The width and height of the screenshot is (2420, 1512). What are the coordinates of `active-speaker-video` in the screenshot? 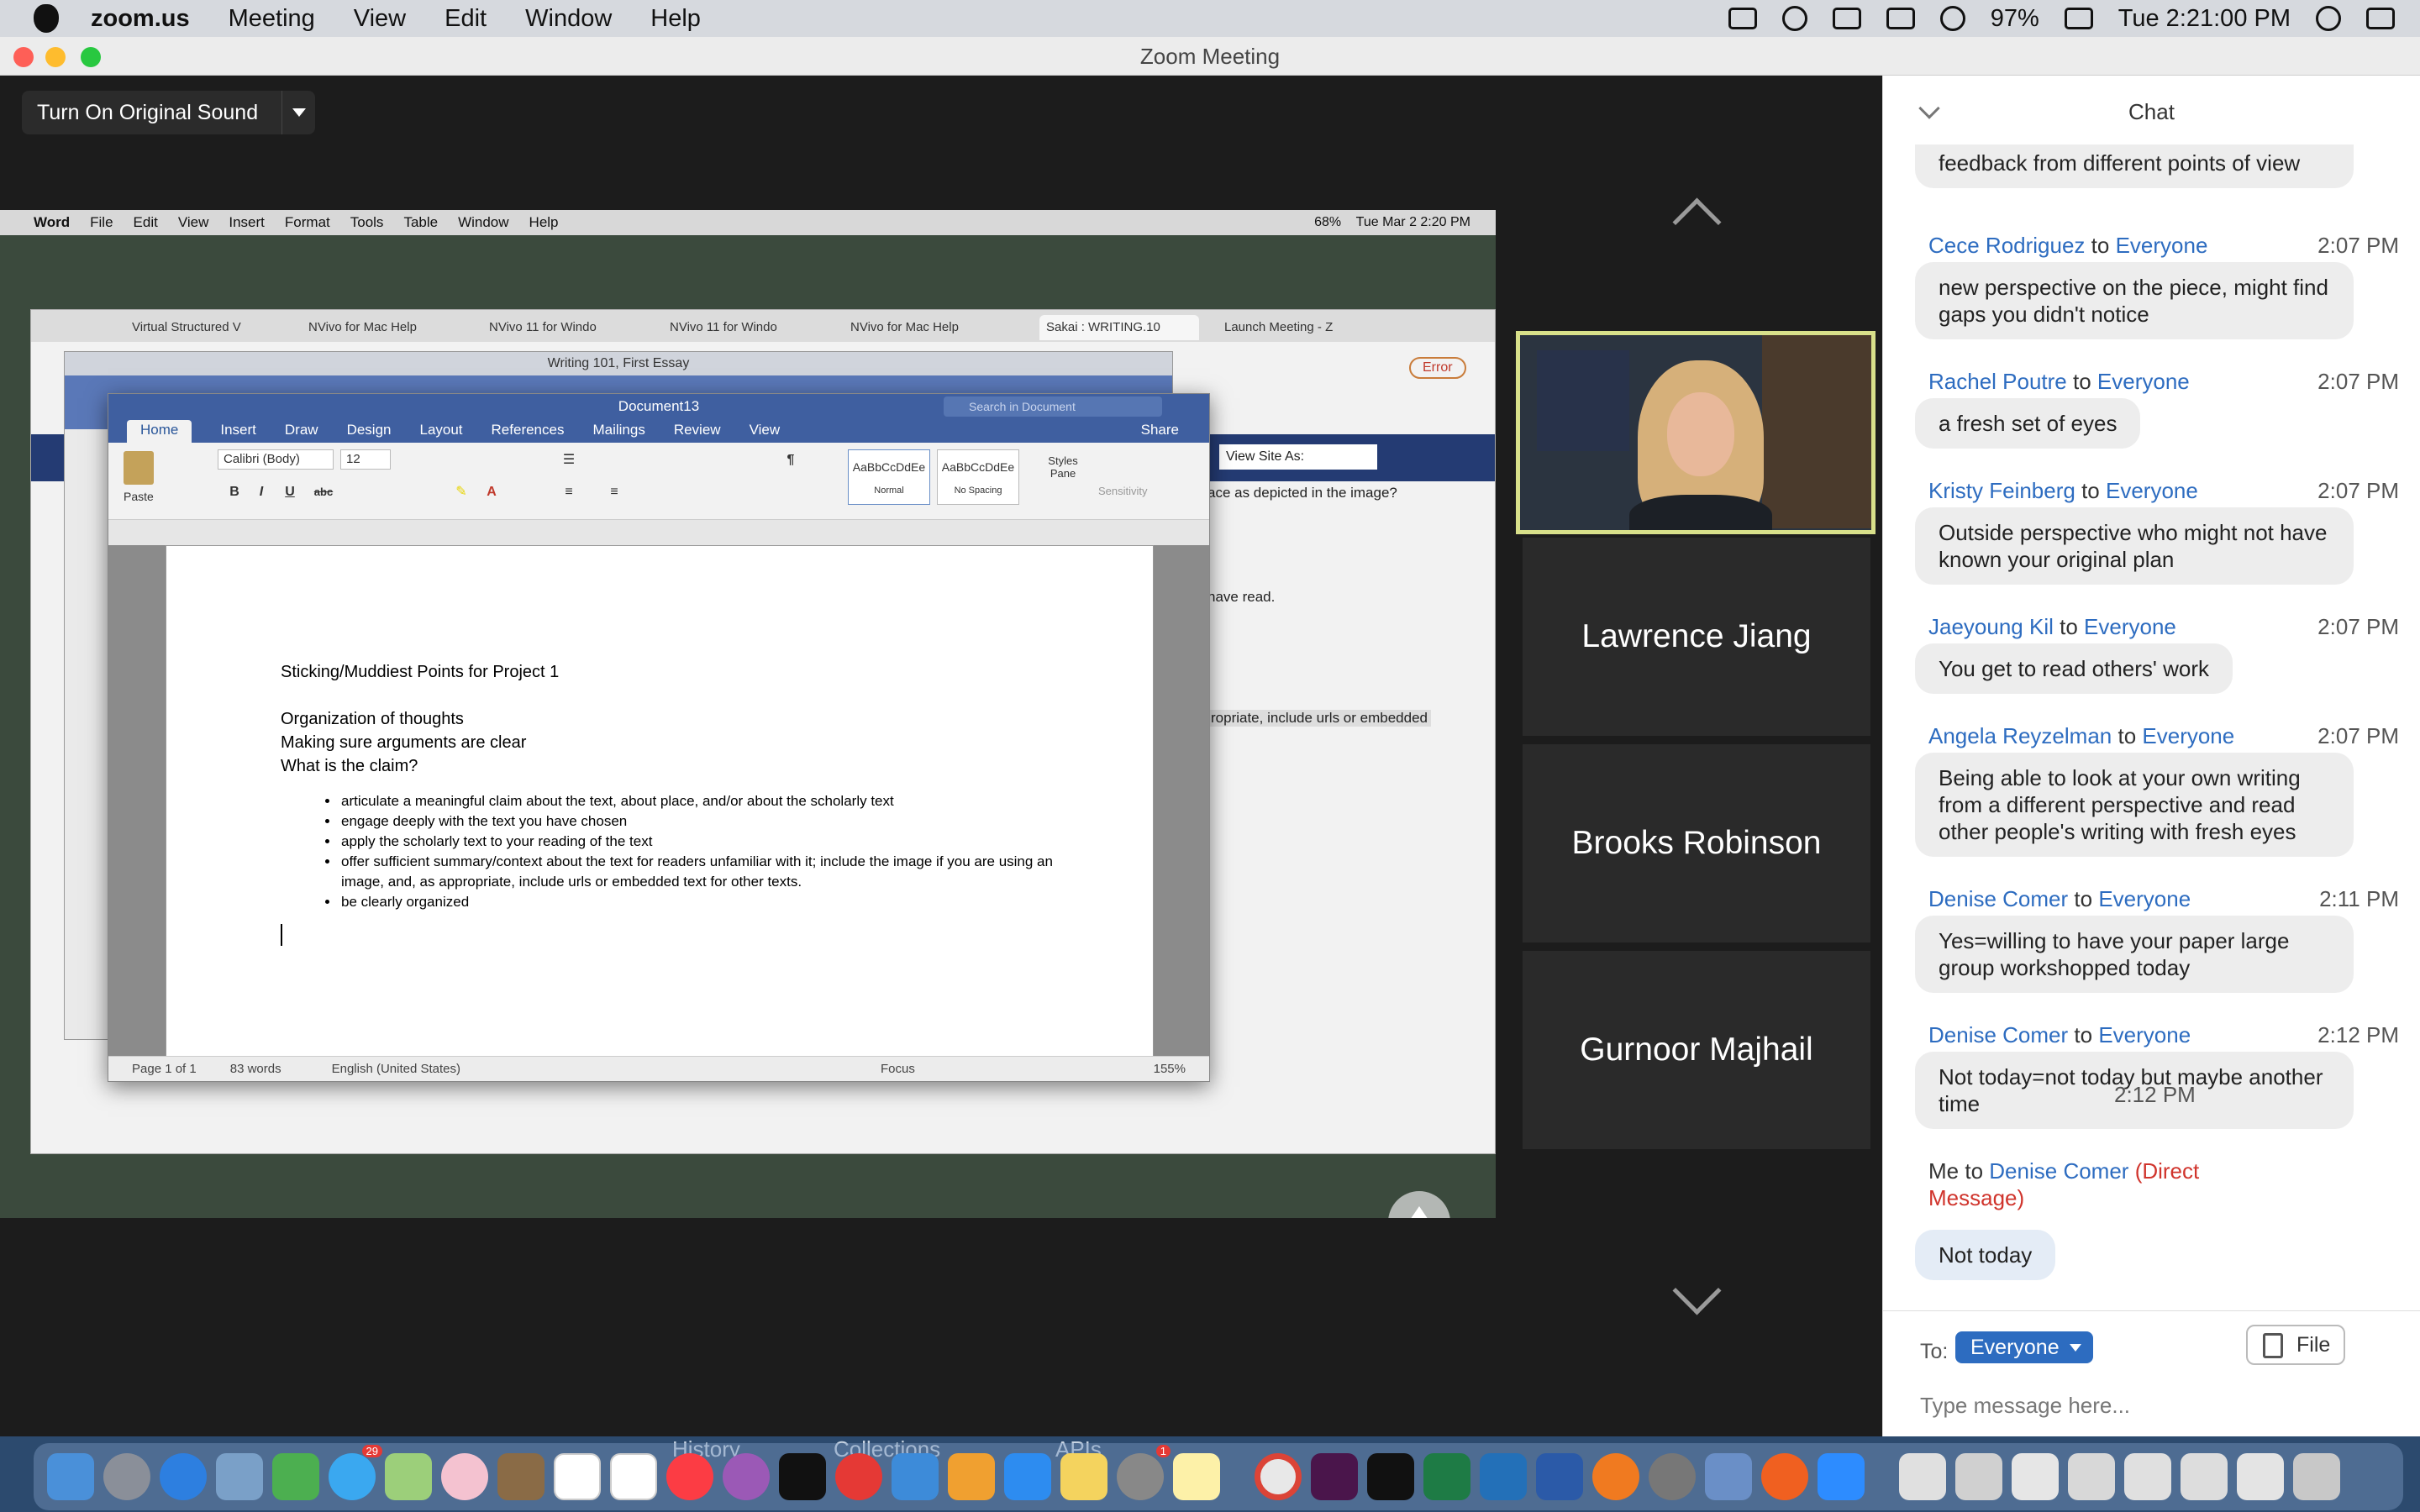 It's located at (1696, 432).